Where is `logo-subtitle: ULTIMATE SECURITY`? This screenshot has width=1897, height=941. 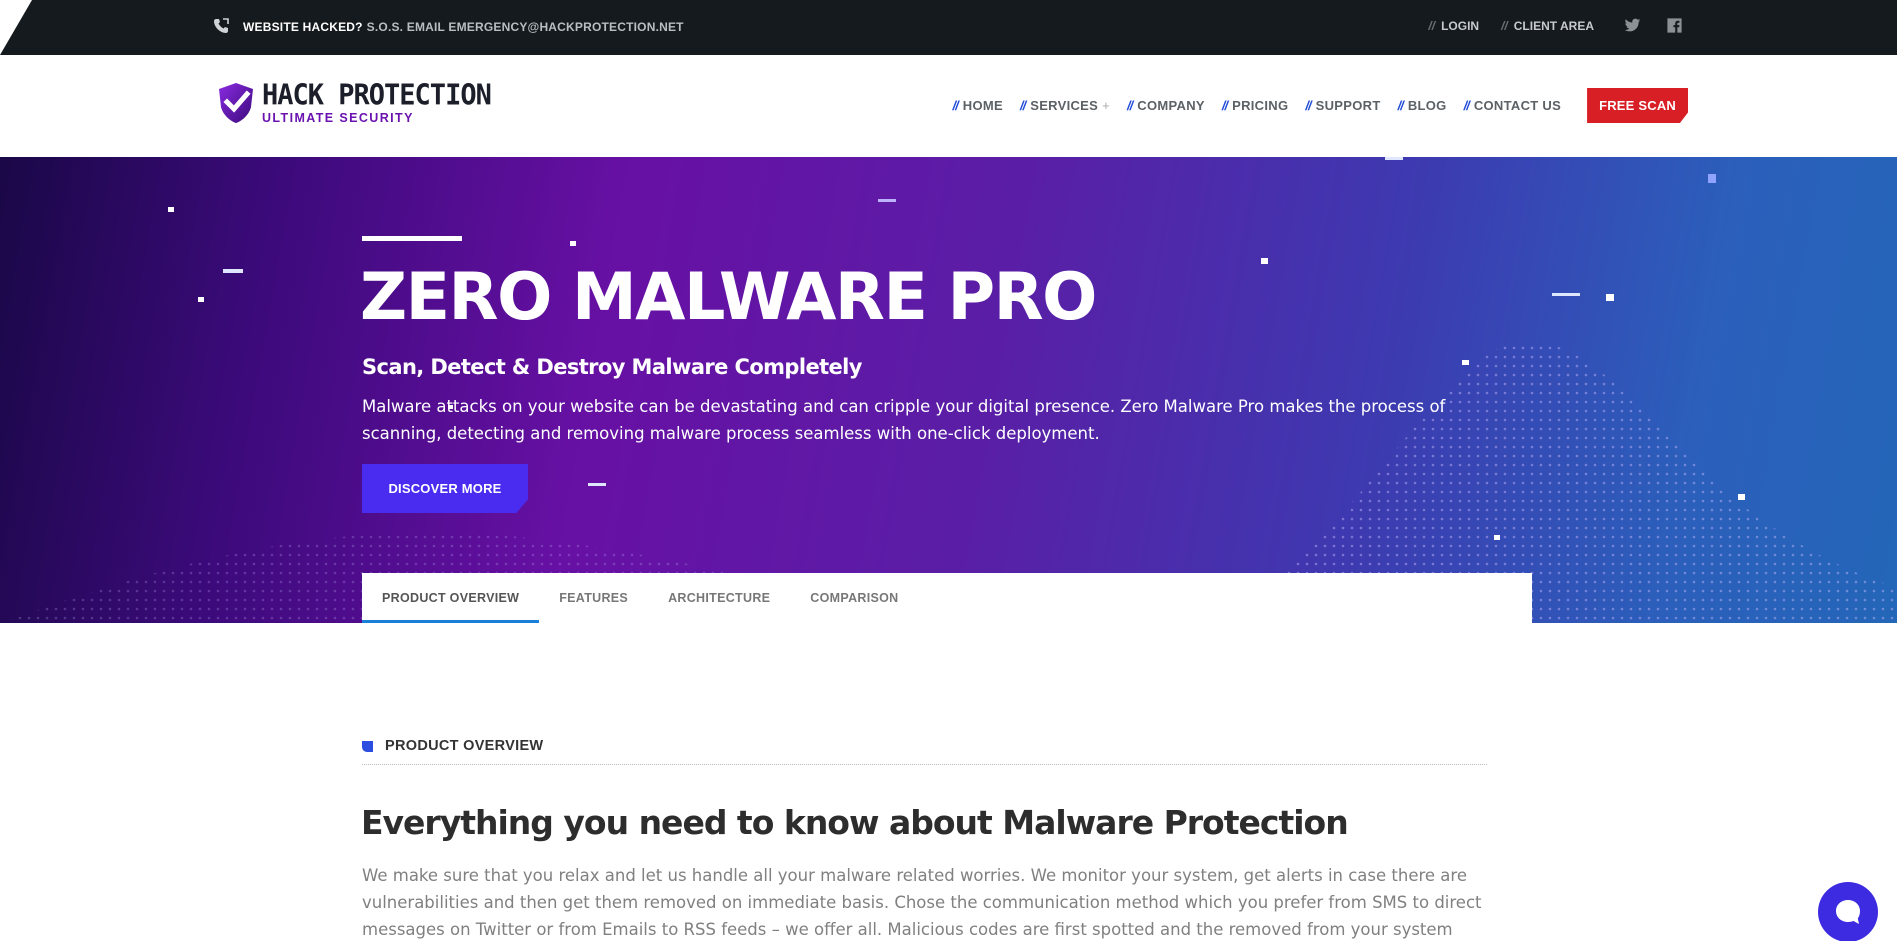 logo-subtitle: ULTIMATE SECURITY is located at coordinates (338, 117).